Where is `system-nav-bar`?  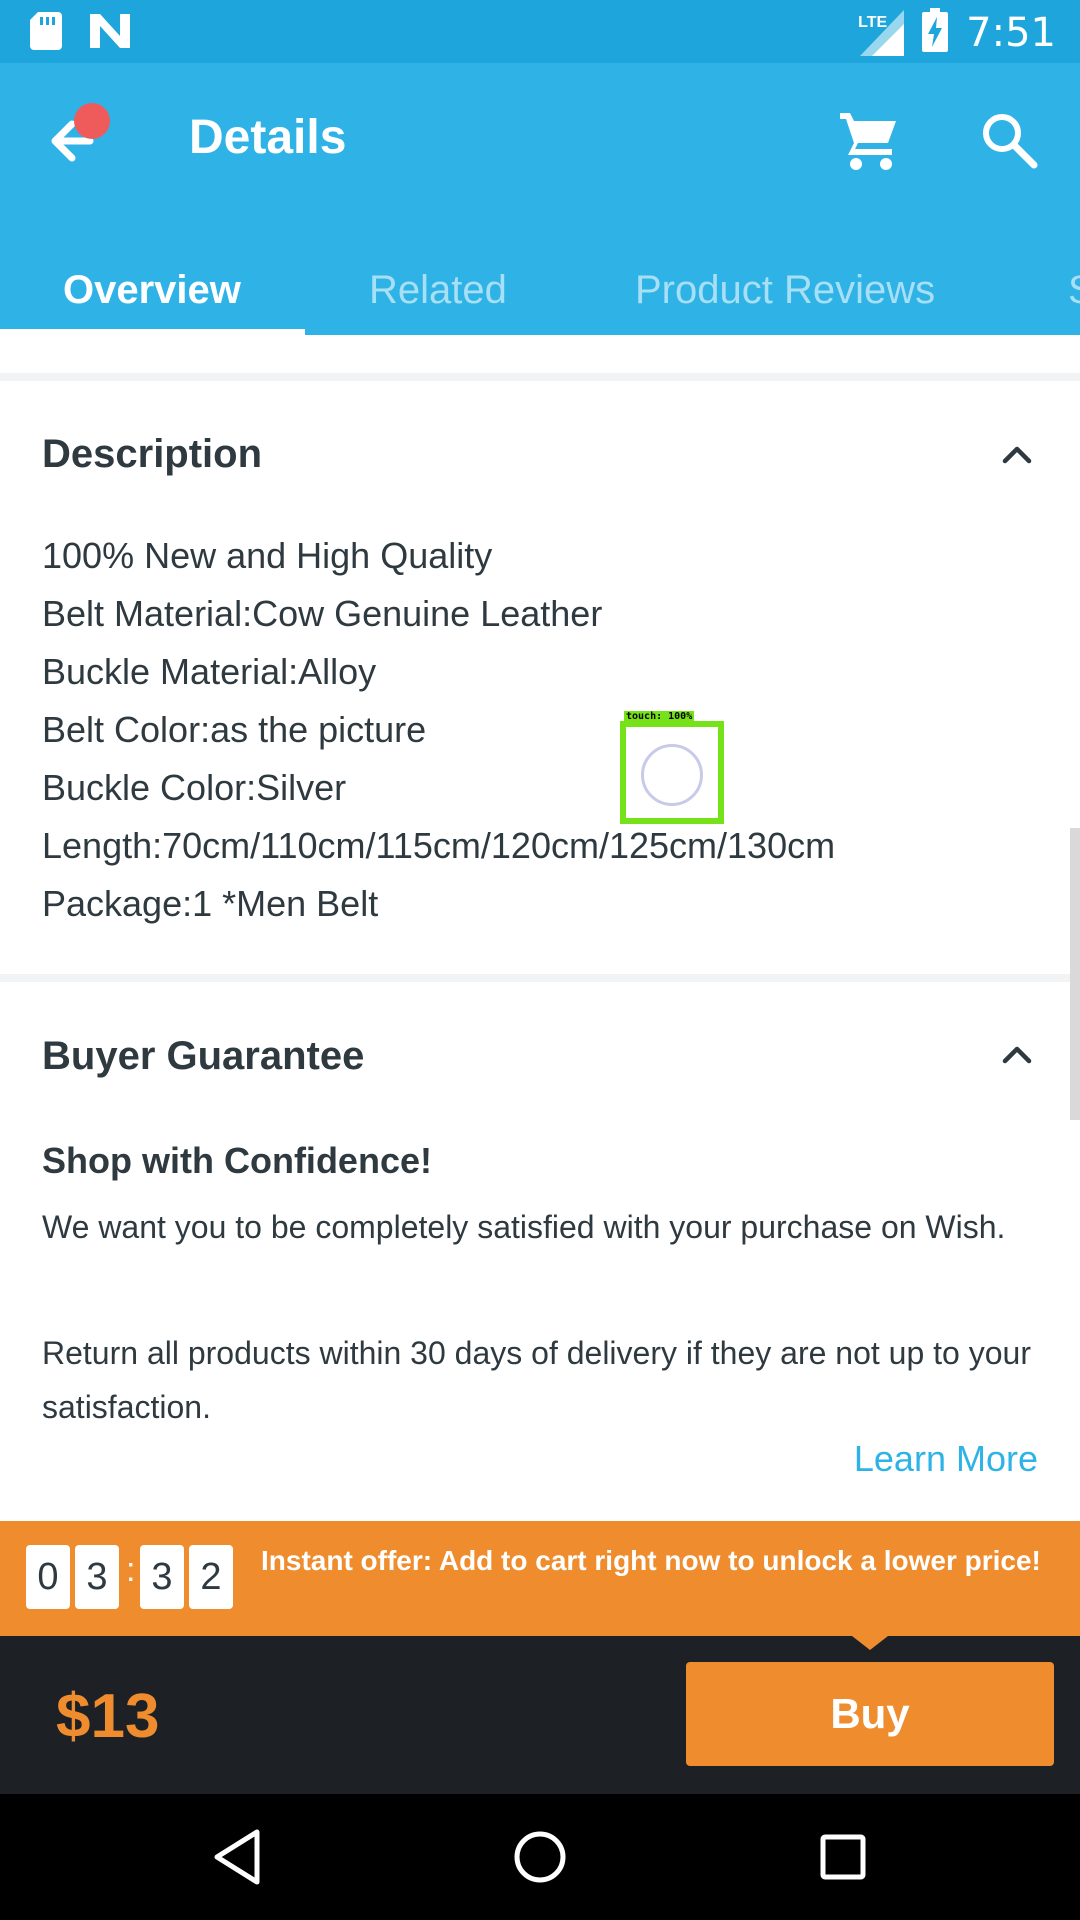
system-nav-bar is located at coordinates (540, 1857).